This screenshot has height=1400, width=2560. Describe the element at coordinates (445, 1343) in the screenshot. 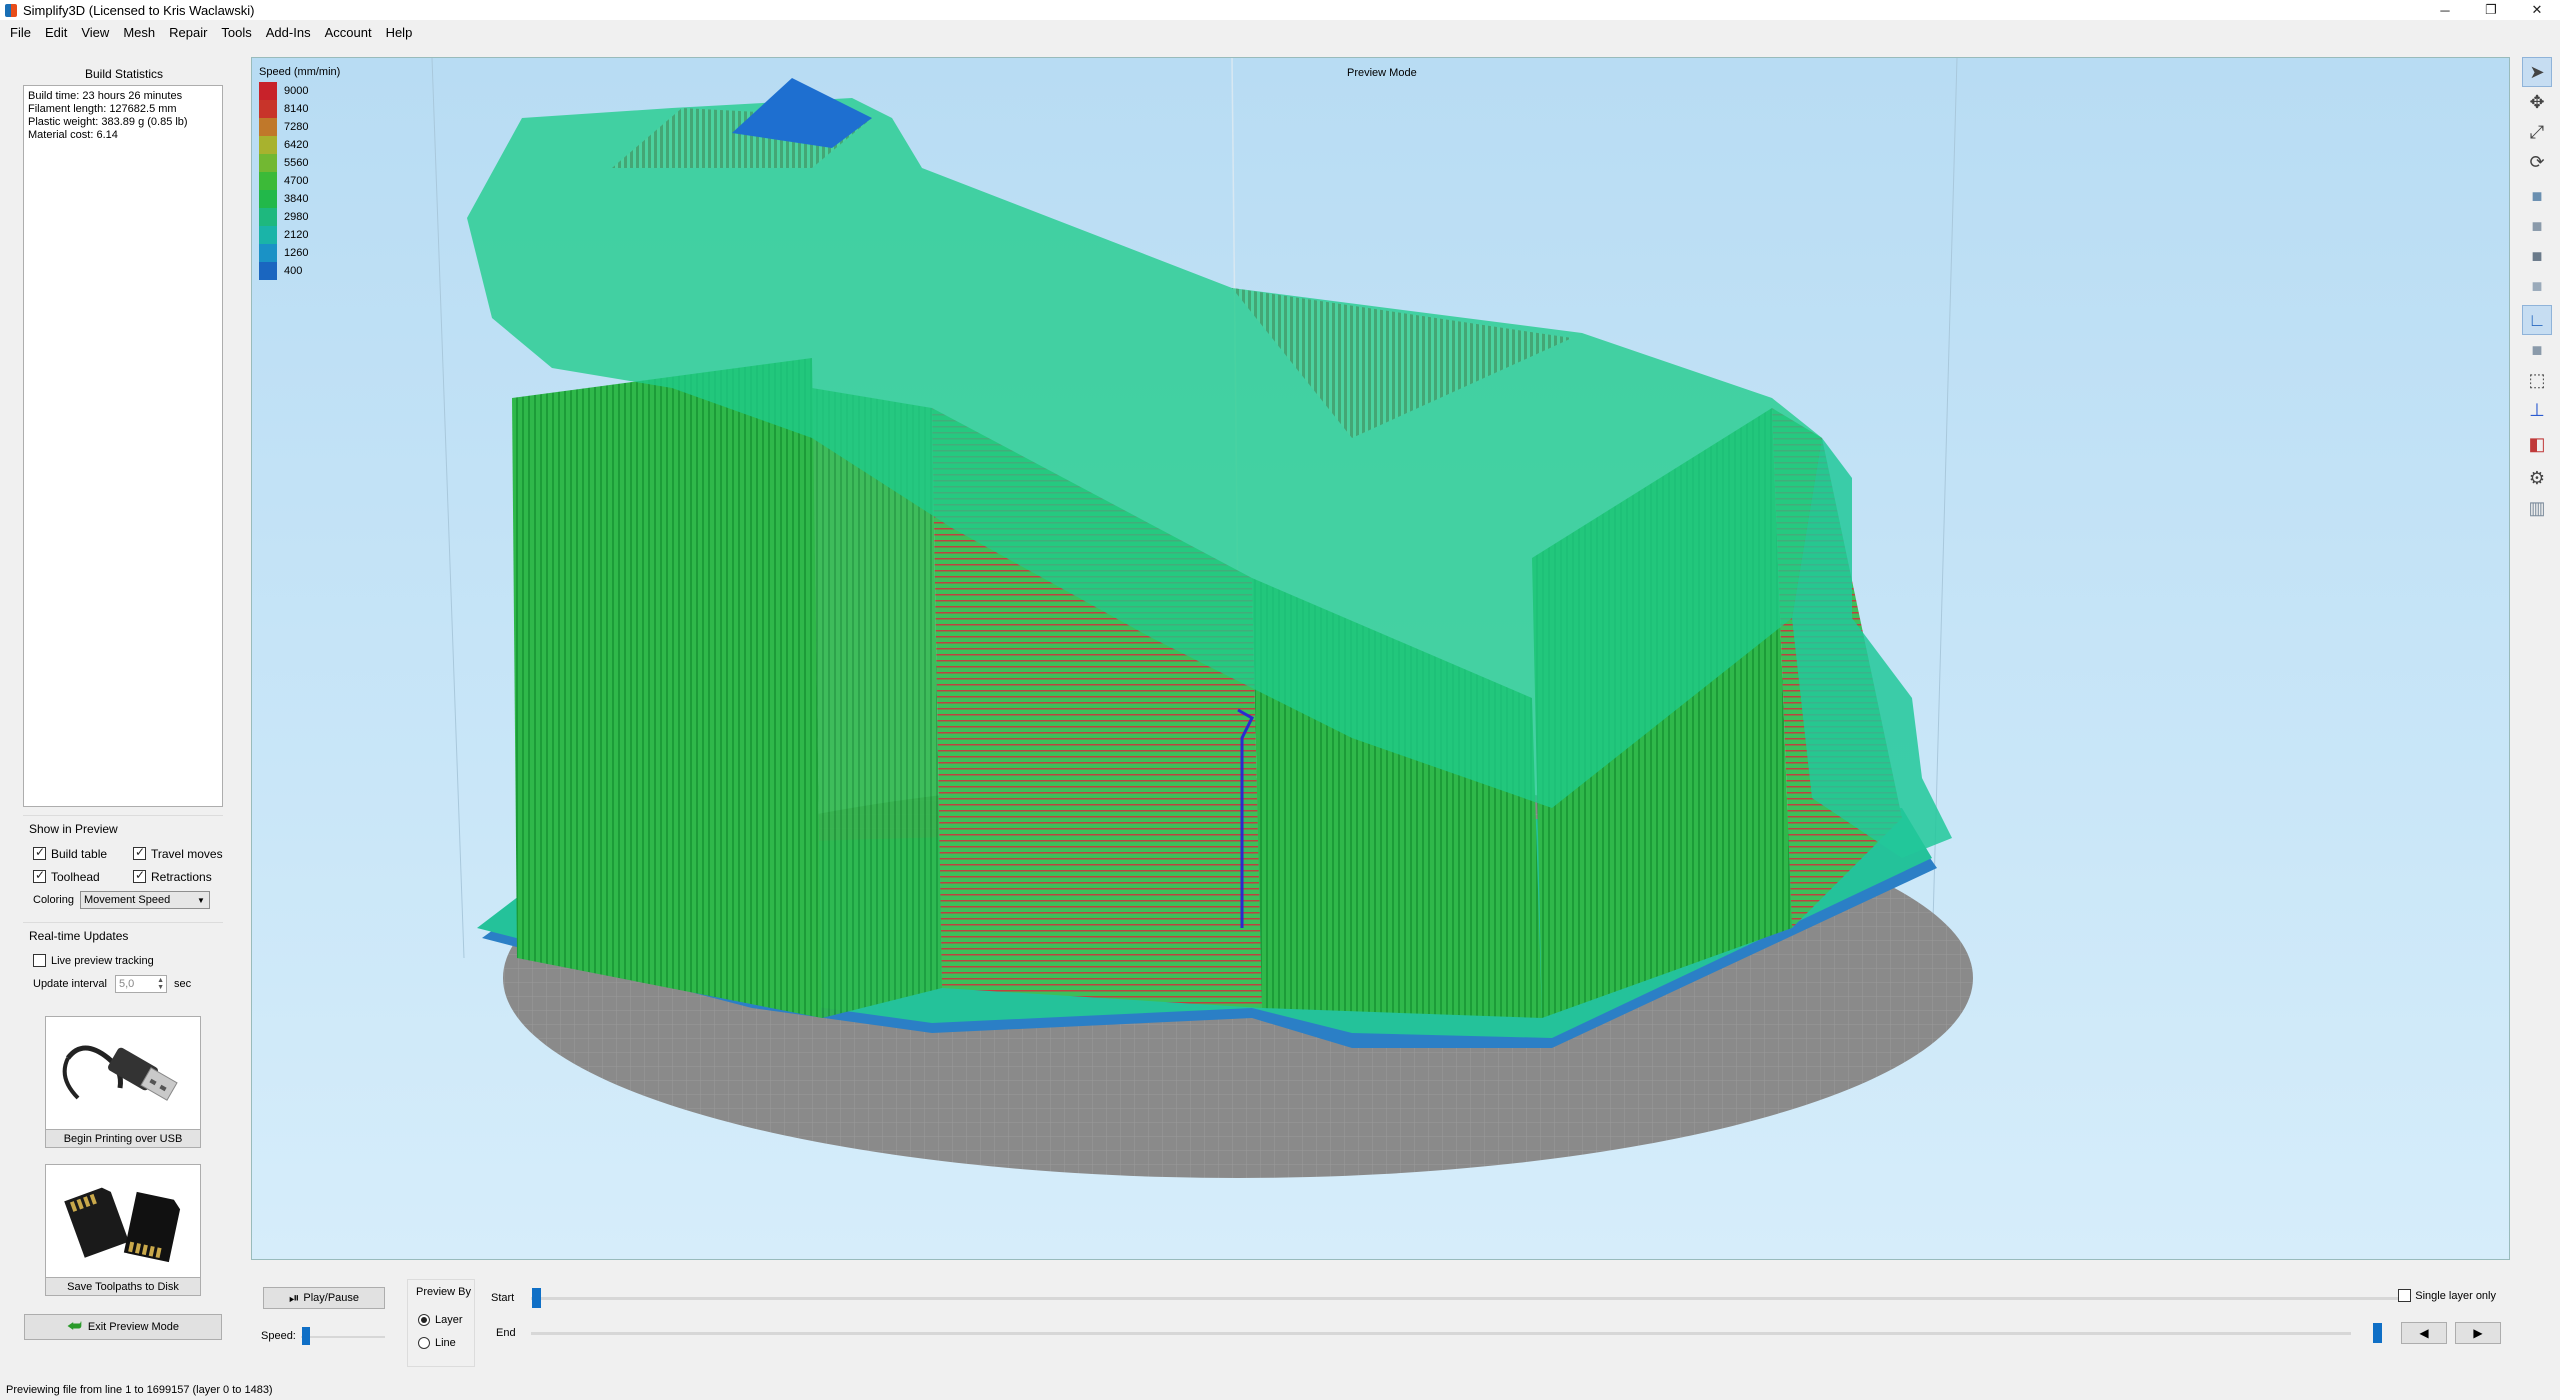

I see `line-label: Line` at that location.